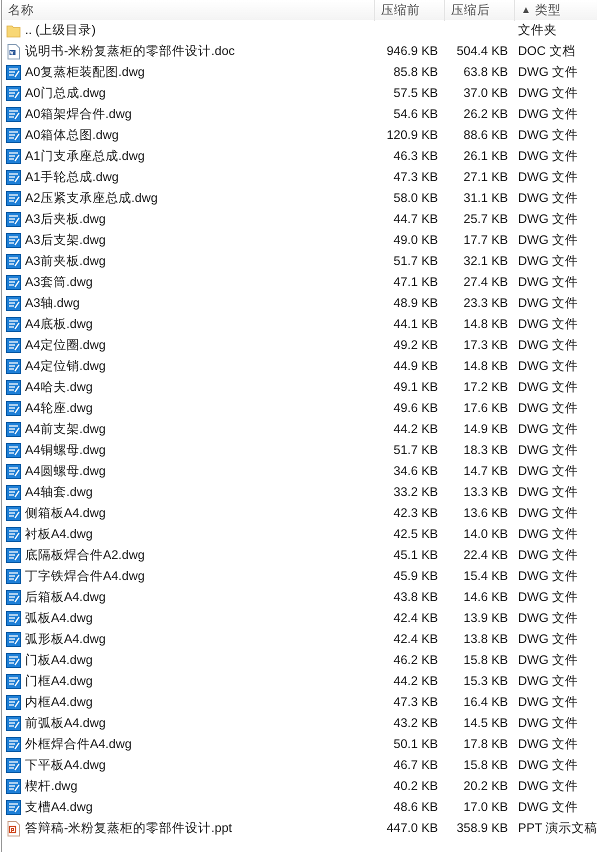  I want to click on file-name: 前弧板A4.dwg, so click(65, 723).